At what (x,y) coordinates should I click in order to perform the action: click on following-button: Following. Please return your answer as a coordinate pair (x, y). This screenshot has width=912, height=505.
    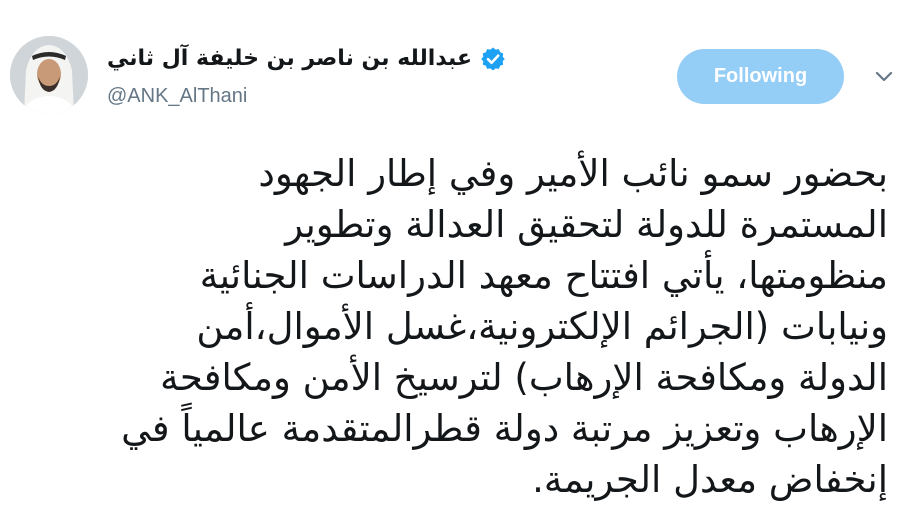
    Looking at the image, I should click on (760, 76).